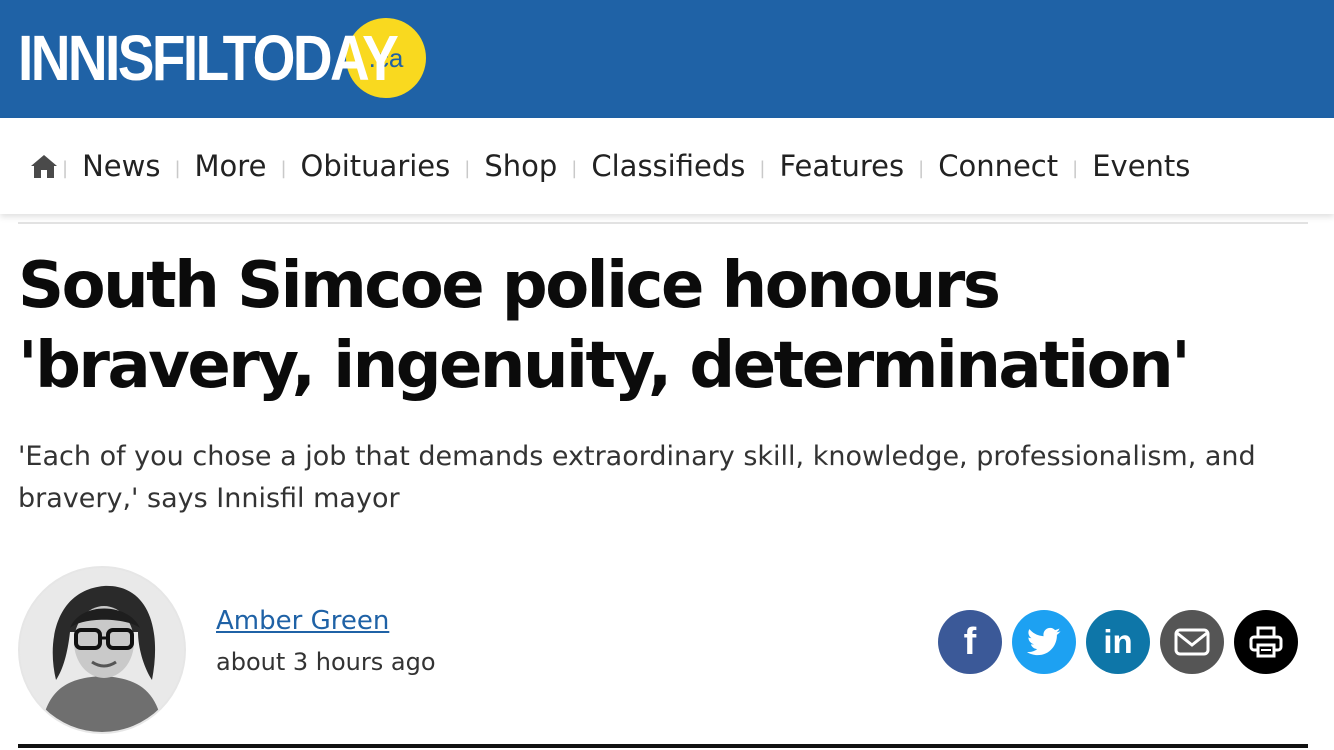 This screenshot has width=1334, height=750. What do you see at coordinates (44, 166) in the screenshot?
I see `home-icon` at bounding box center [44, 166].